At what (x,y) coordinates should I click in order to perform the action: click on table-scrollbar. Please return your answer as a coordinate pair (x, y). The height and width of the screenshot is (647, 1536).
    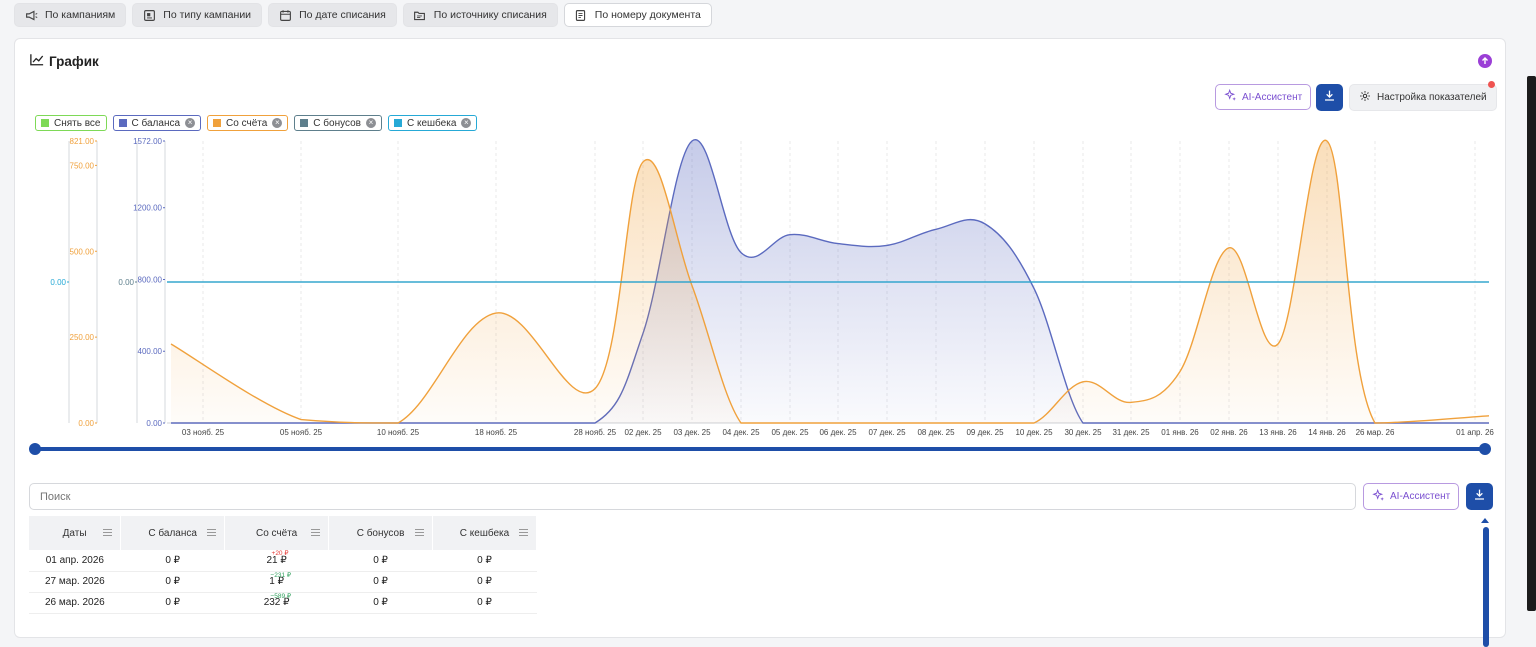
    Looking at the image, I should click on (1486, 587).